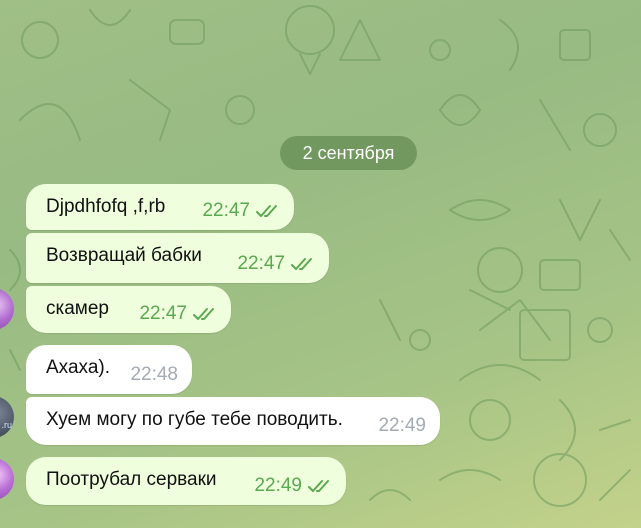  I want to click on message-bubble-incoming: Хуем могу по губе тебе поводить. 22:49, so click(233, 421).